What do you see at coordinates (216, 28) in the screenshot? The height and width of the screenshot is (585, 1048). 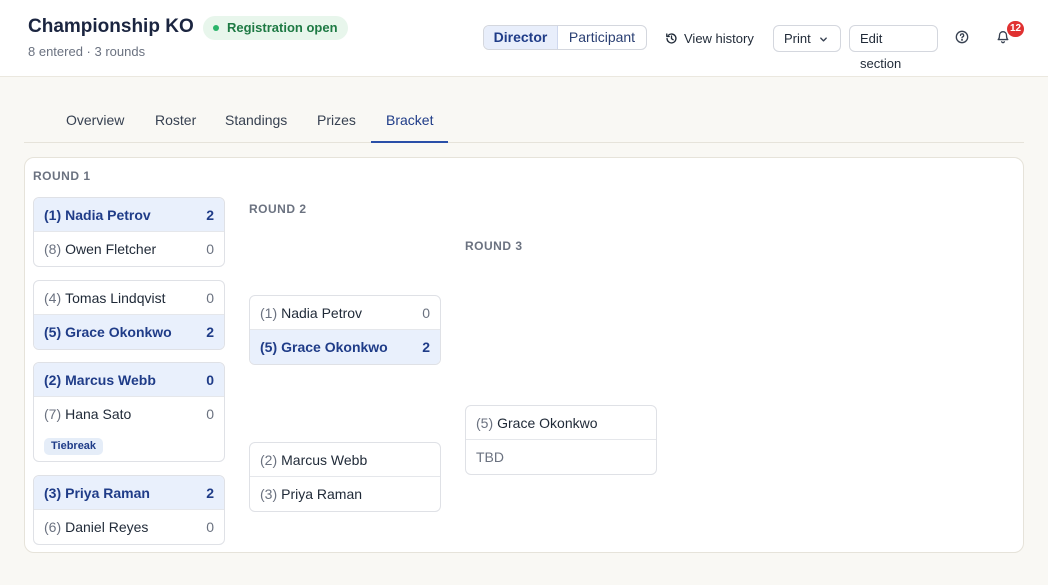 I see `status-dot-icon` at bounding box center [216, 28].